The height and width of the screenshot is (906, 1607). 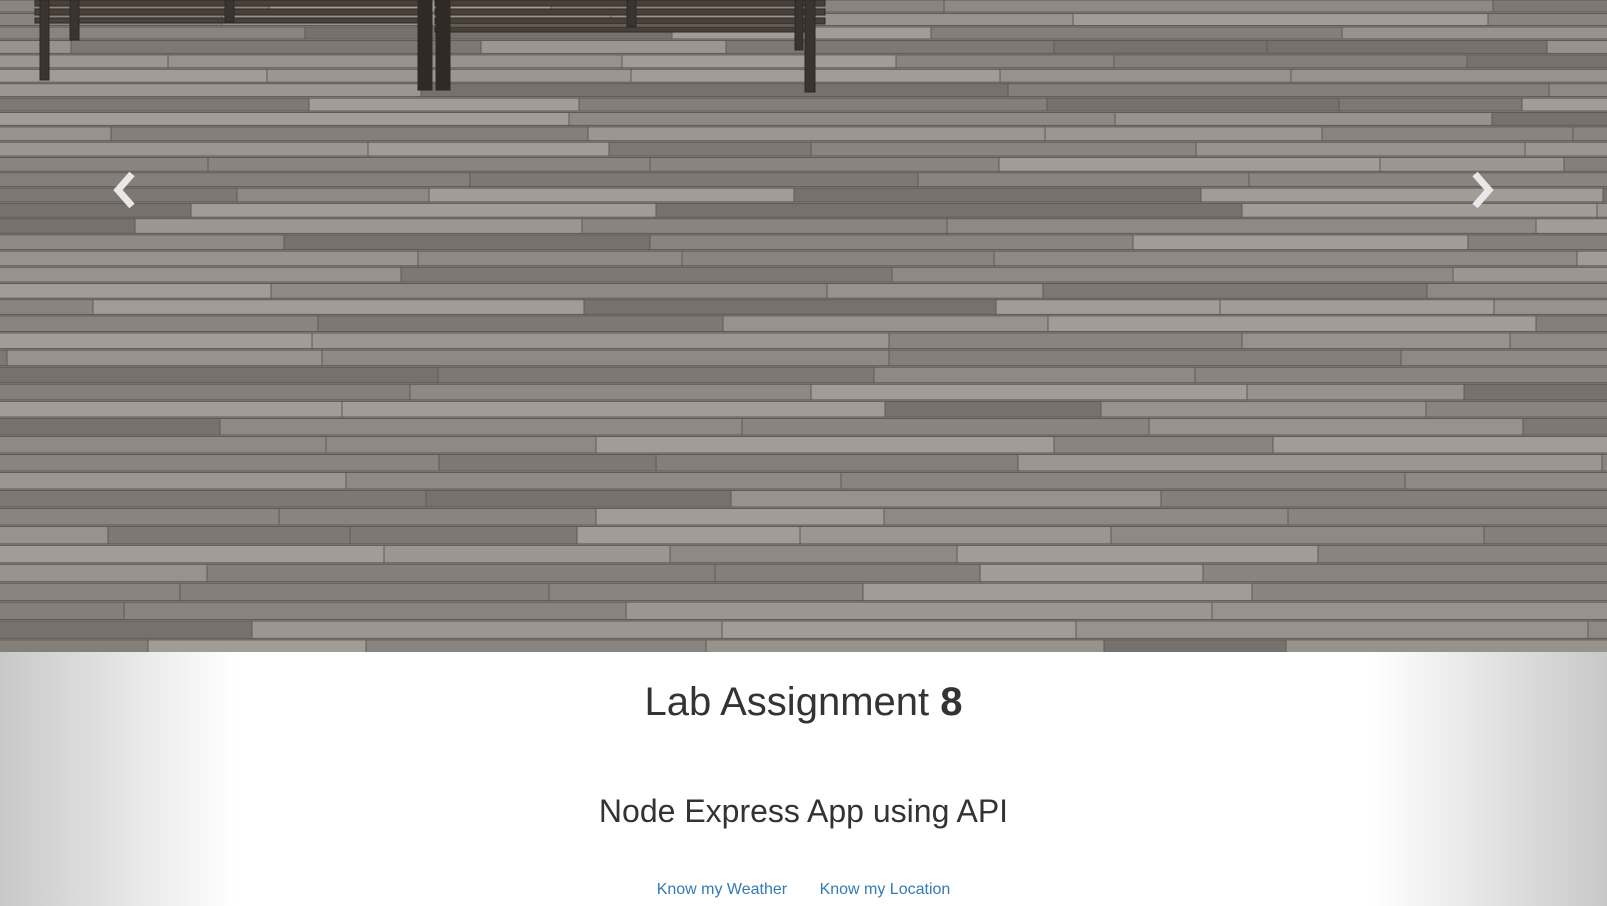 I want to click on carousel-next-button, so click(x=1482, y=190).